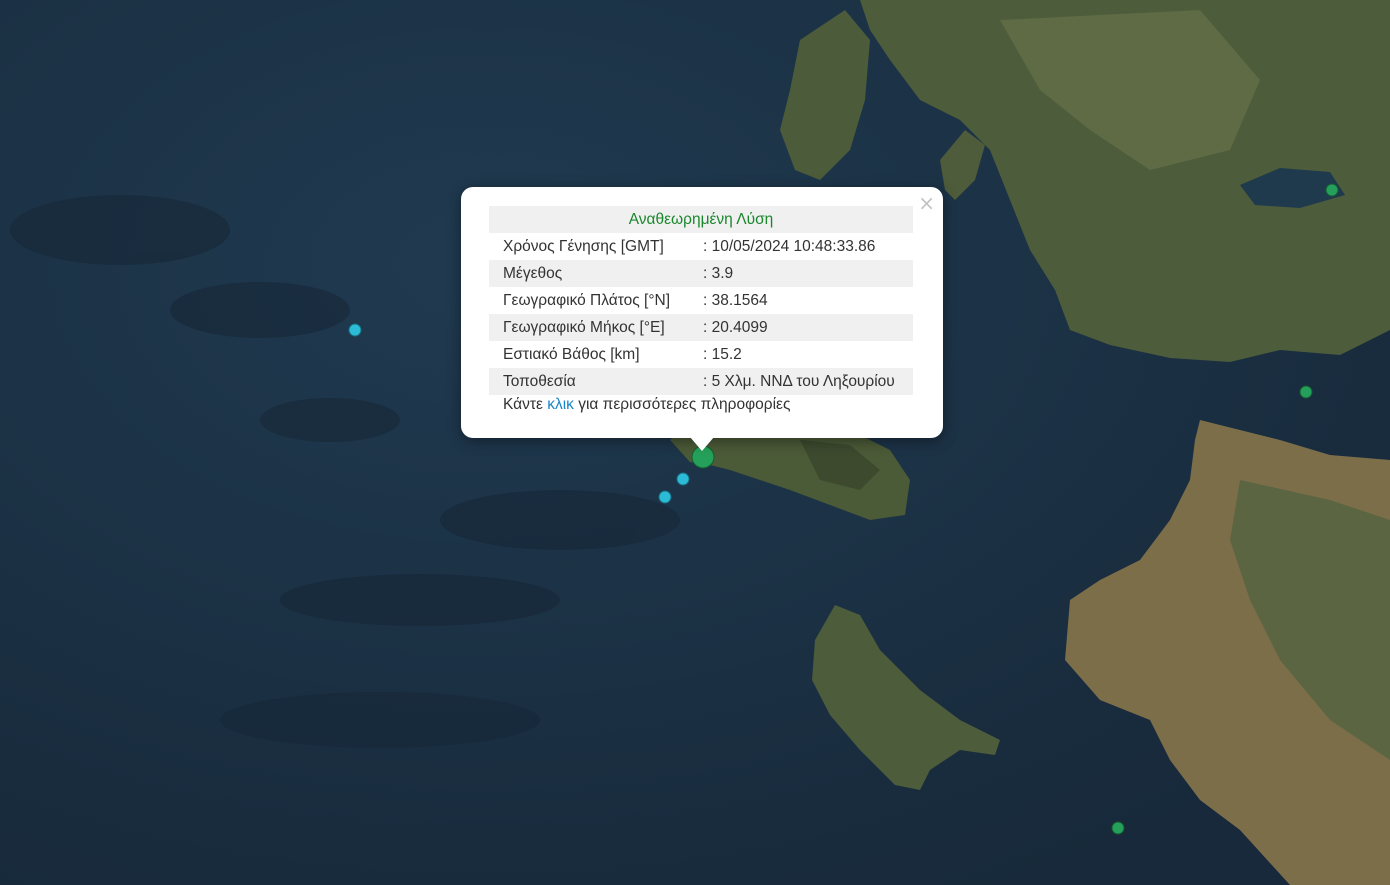  Describe the element at coordinates (789, 246) in the screenshot. I see `origin-time-value: : 10/05/2024 10:48:33.86` at that location.